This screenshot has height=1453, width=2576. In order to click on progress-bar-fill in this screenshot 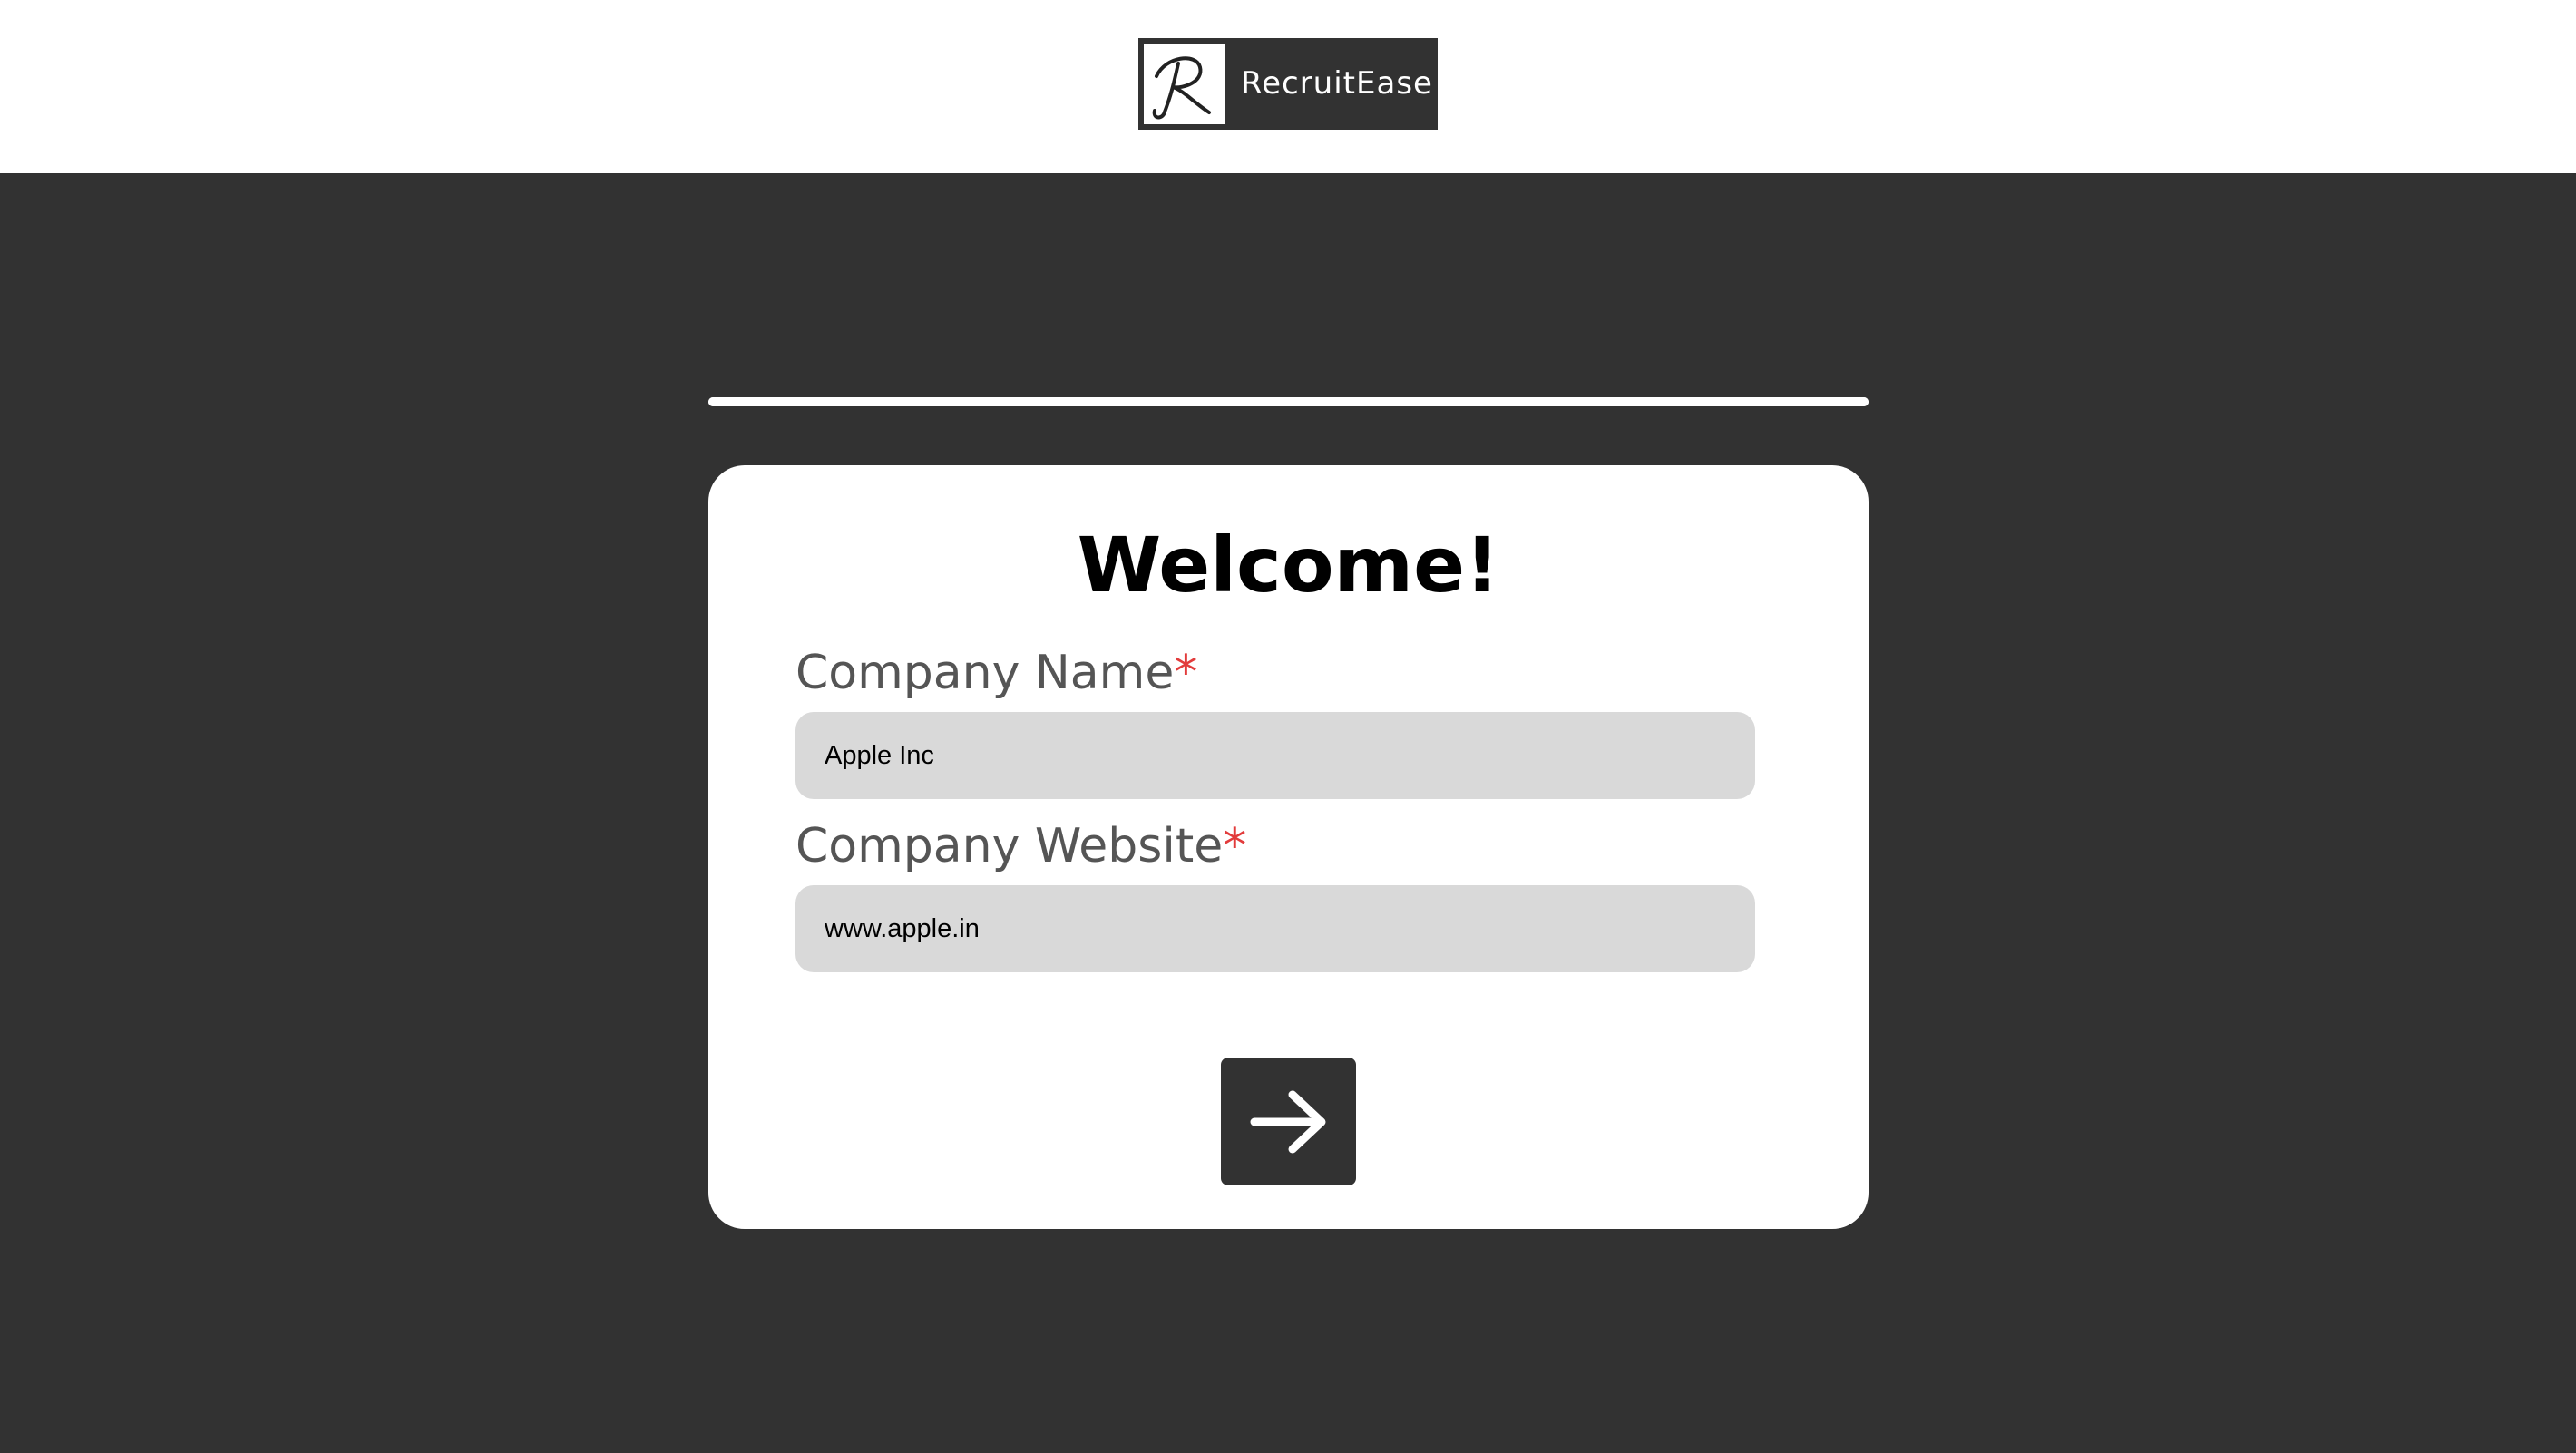, I will do `click(1288, 402)`.